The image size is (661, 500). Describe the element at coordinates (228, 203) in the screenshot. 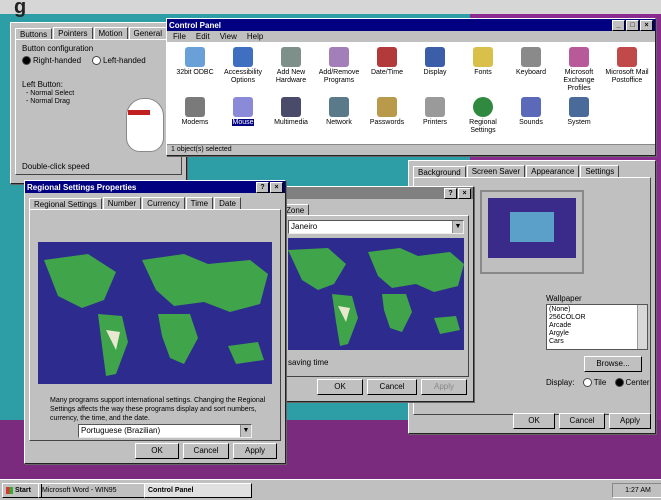

I see `tab-date: Date` at that location.